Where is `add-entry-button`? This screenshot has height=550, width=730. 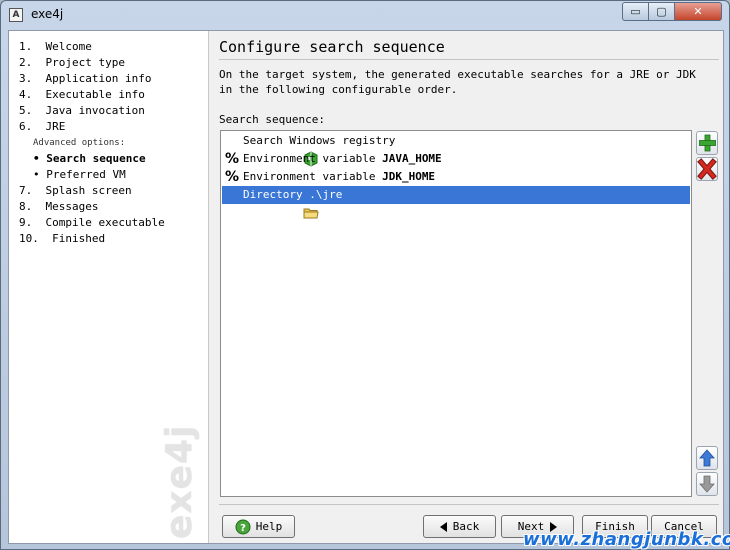 add-entry-button is located at coordinates (707, 143).